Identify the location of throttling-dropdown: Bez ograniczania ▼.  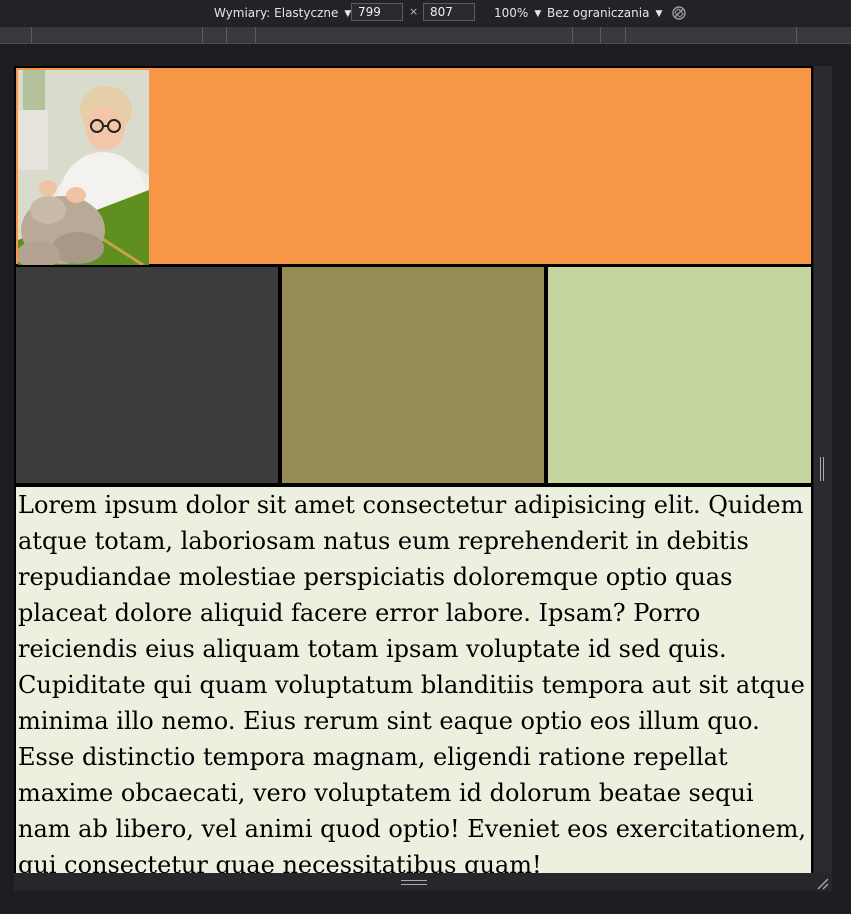
(604, 13).